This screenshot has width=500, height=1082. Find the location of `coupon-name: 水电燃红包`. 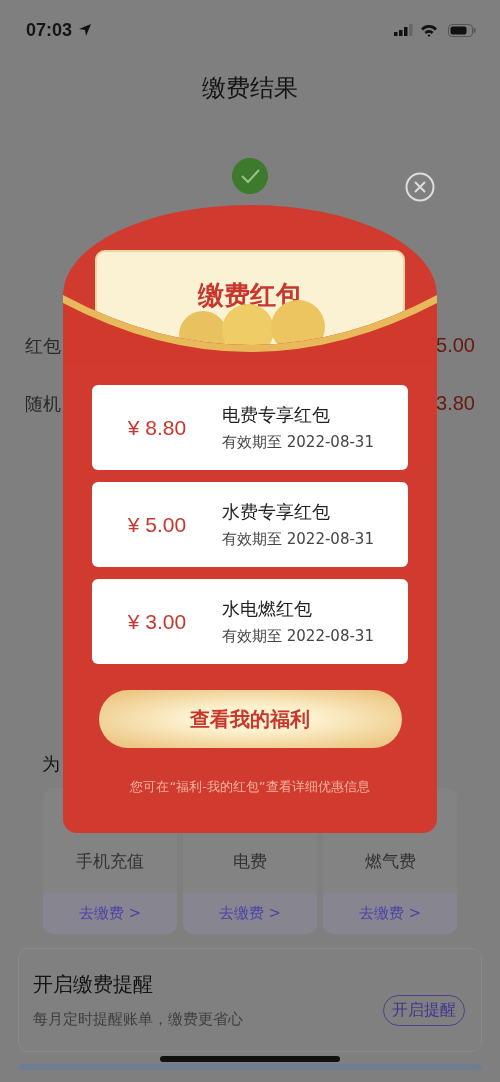

coupon-name: 水电燃红包 is located at coordinates (267, 609).